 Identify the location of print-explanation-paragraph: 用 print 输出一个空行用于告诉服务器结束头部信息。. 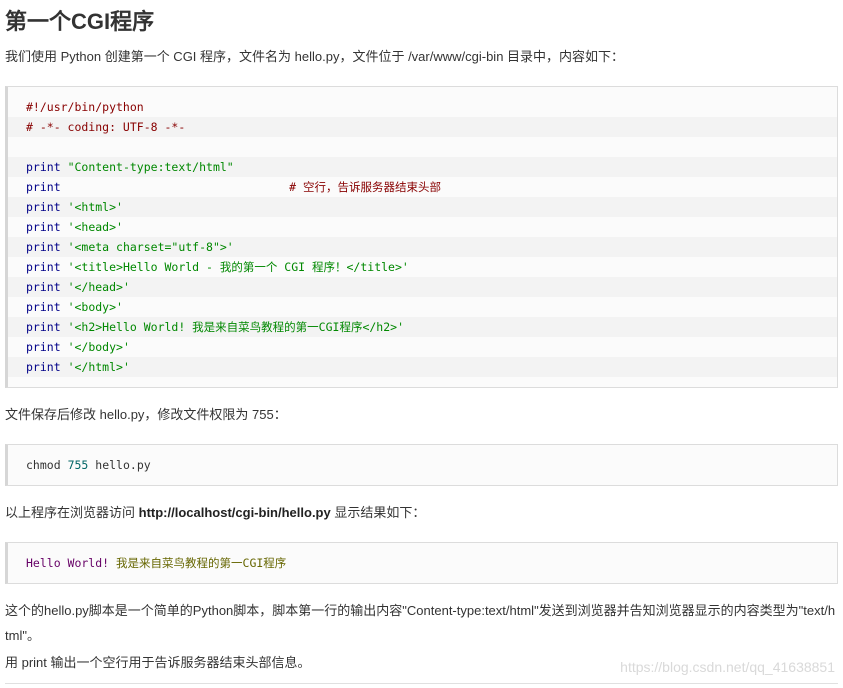
(158, 662).